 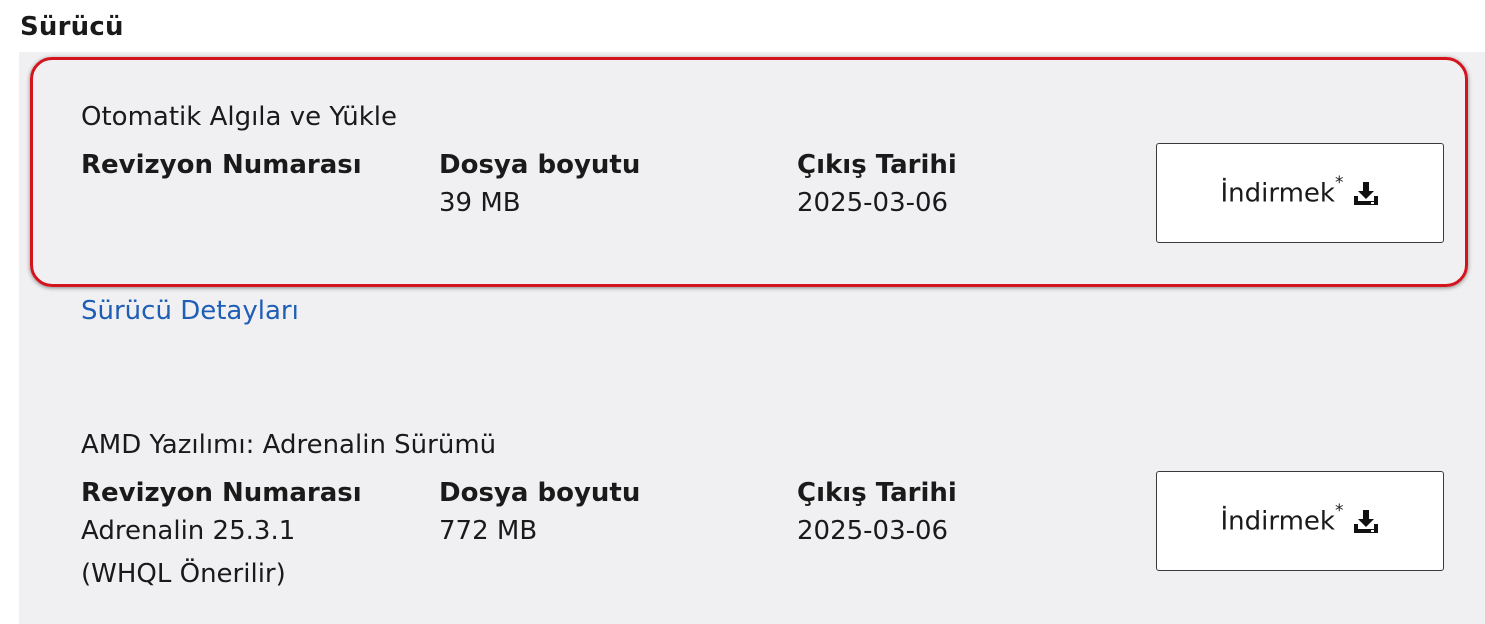 I want to click on auto-detect-download-button: İndirmek*, so click(x=1300, y=193).